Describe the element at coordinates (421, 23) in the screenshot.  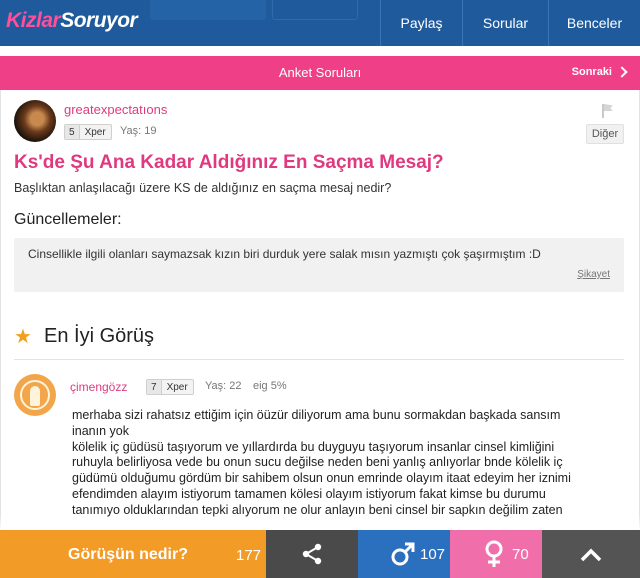
I see `nav-share: Paylaş` at that location.